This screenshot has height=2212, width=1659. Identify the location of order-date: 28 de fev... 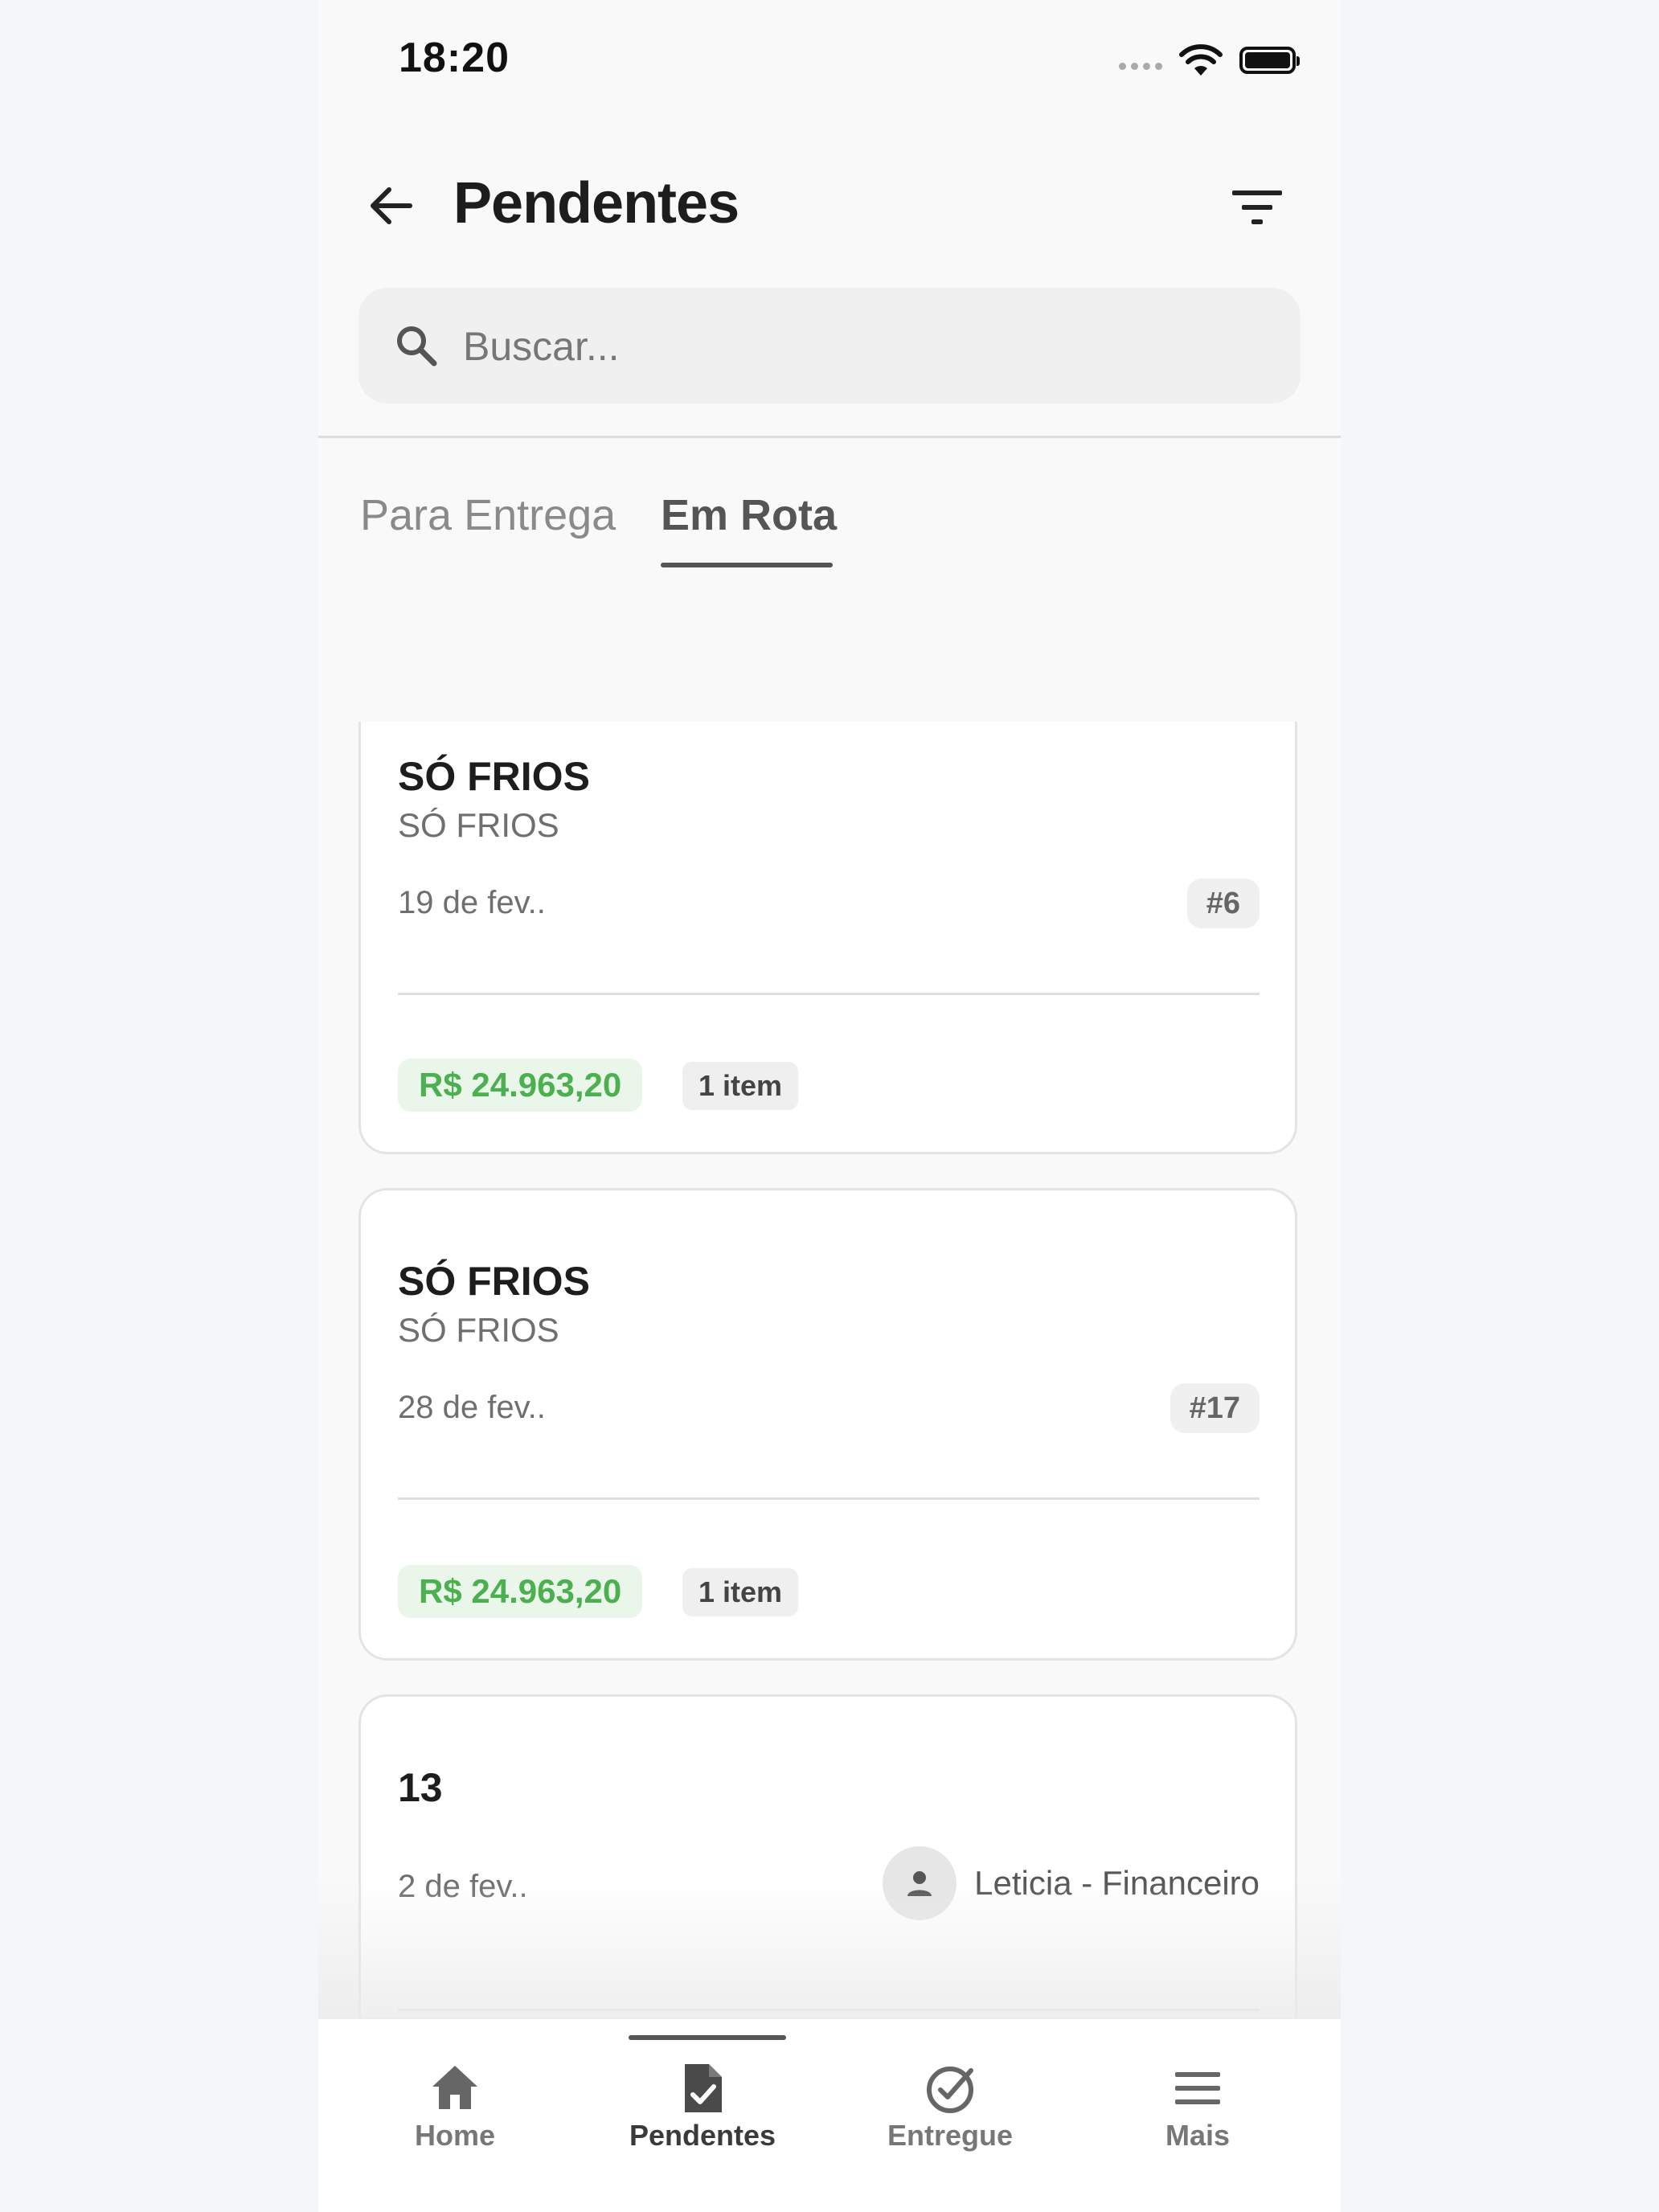
(472, 1407).